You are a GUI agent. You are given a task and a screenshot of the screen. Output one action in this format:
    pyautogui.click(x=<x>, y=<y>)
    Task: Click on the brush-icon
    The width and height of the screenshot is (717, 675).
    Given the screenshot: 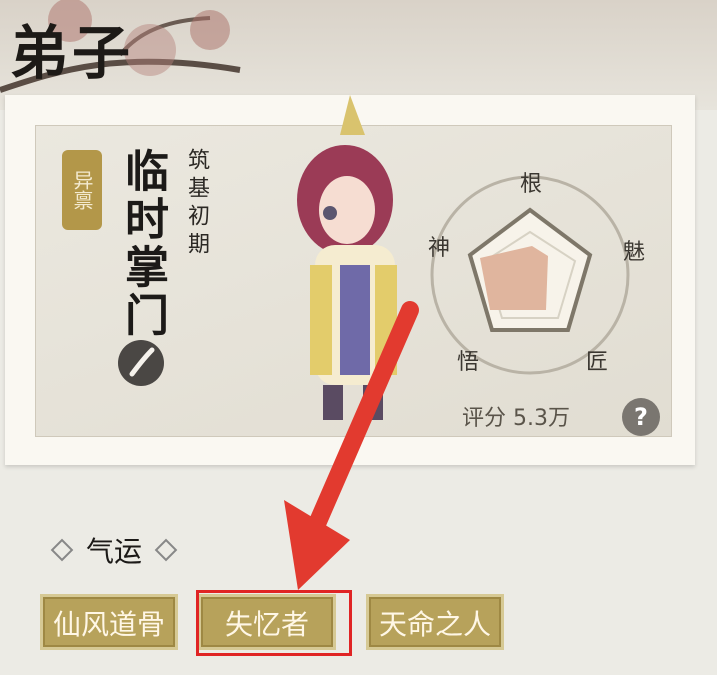 What is the action you would take?
    pyautogui.click(x=141, y=363)
    